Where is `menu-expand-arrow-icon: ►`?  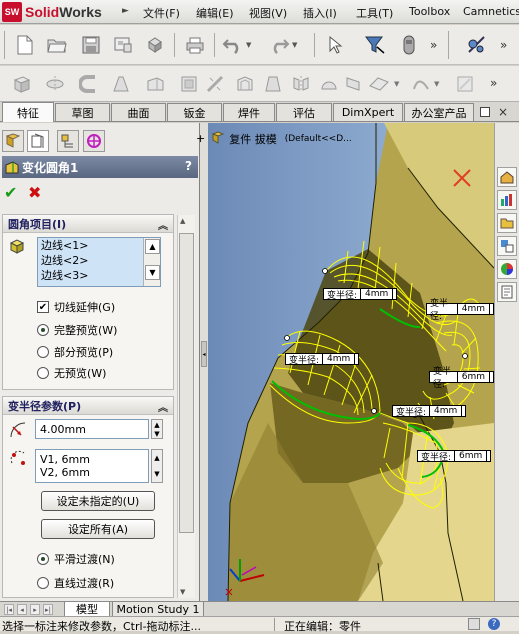
menu-expand-arrow-icon: ► is located at coordinates (125, 11).